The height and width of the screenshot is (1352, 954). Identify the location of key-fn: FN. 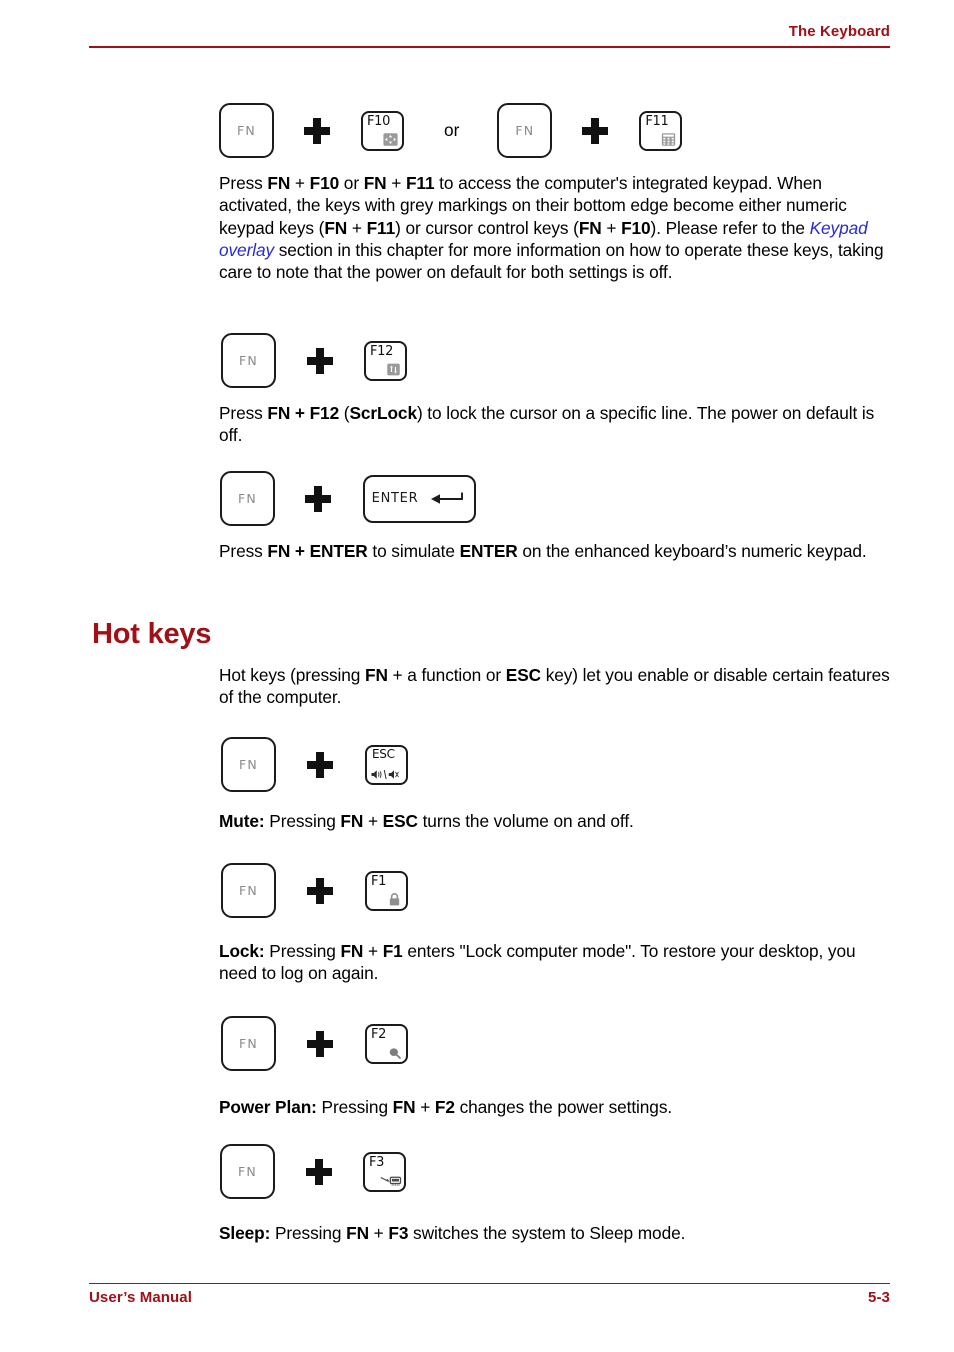
(246, 130).